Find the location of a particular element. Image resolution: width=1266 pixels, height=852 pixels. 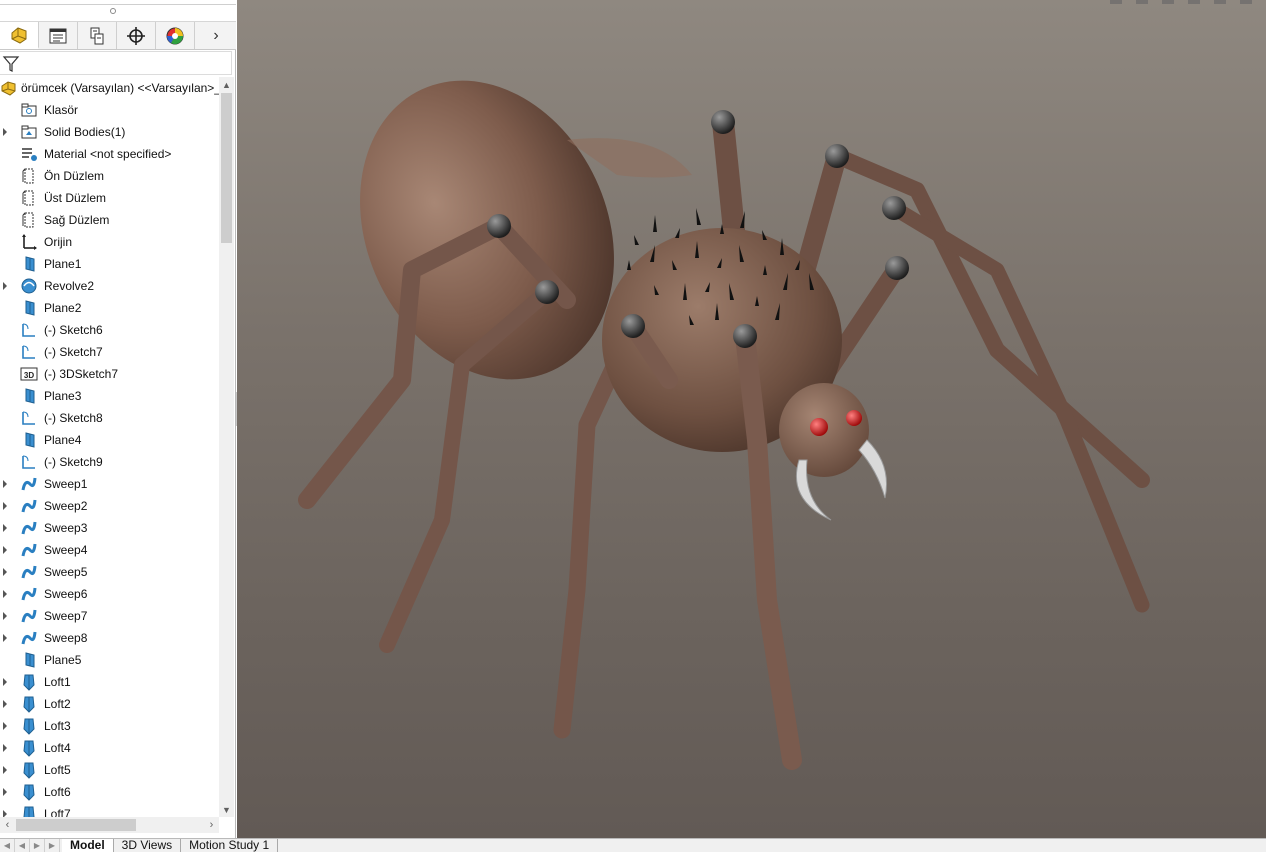

tab-property-manager is located at coordinates (58, 35).